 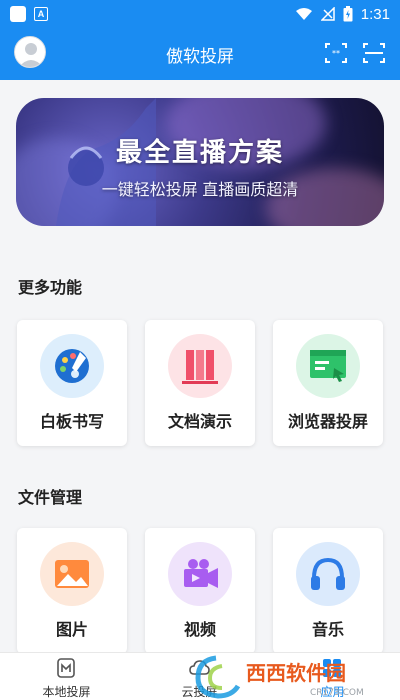 What do you see at coordinates (41, 14) in the screenshot?
I see `a-notification-icon: A` at bounding box center [41, 14].